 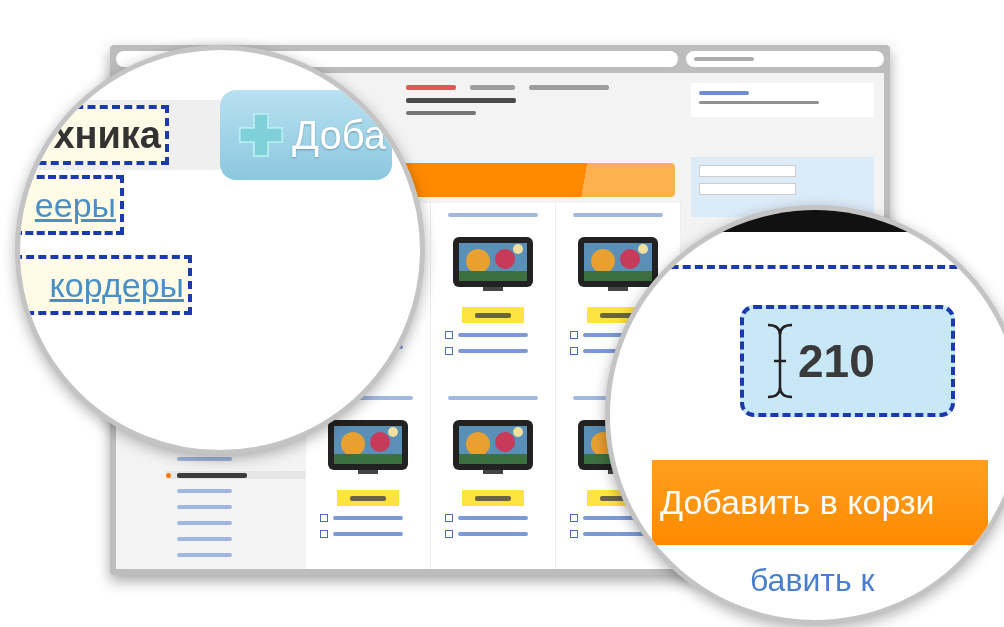 I want to click on category-link: ееры, so click(x=72, y=205).